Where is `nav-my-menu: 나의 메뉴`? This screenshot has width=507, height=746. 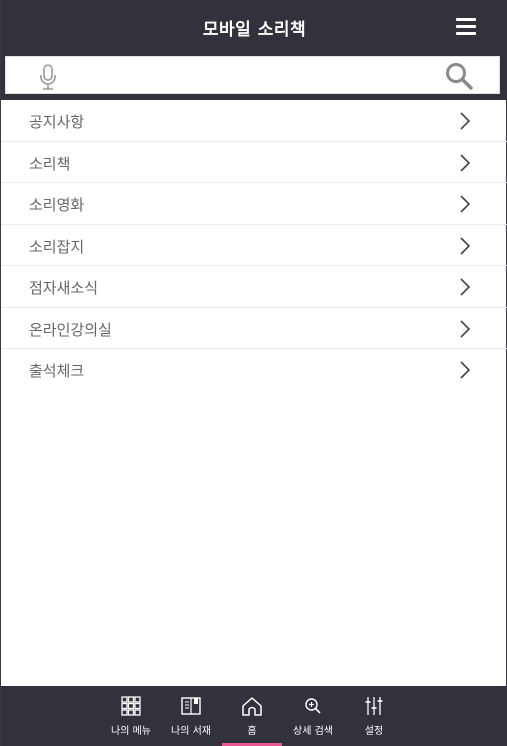 nav-my-menu: 나의 메뉴 is located at coordinates (131, 716).